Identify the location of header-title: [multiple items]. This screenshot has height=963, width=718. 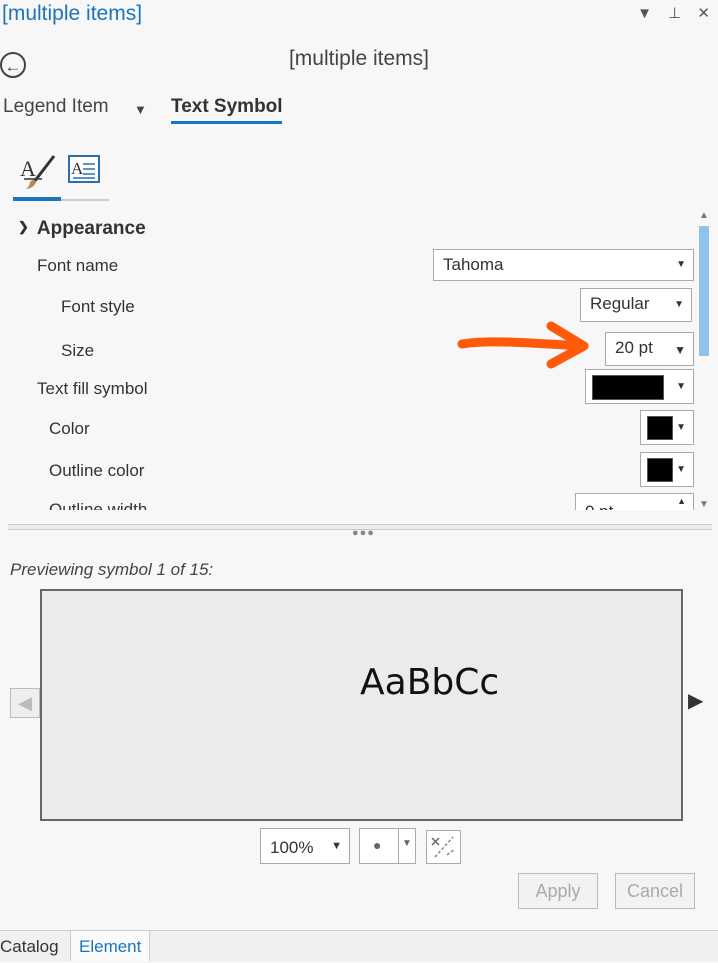
(359, 58).